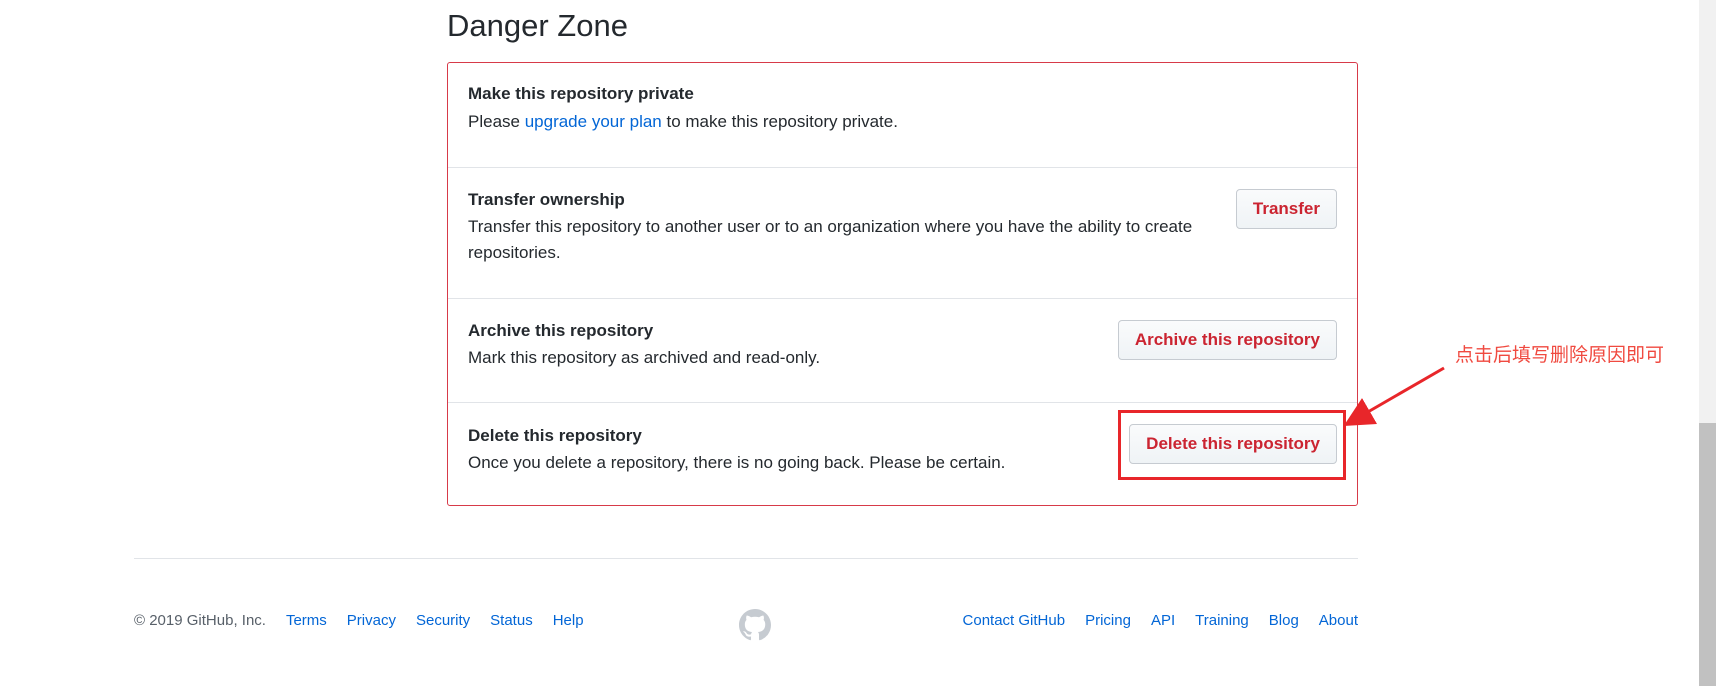 This screenshot has height=686, width=1716. What do you see at coordinates (306, 620) in the screenshot?
I see `footer-link-terms: Terms` at bounding box center [306, 620].